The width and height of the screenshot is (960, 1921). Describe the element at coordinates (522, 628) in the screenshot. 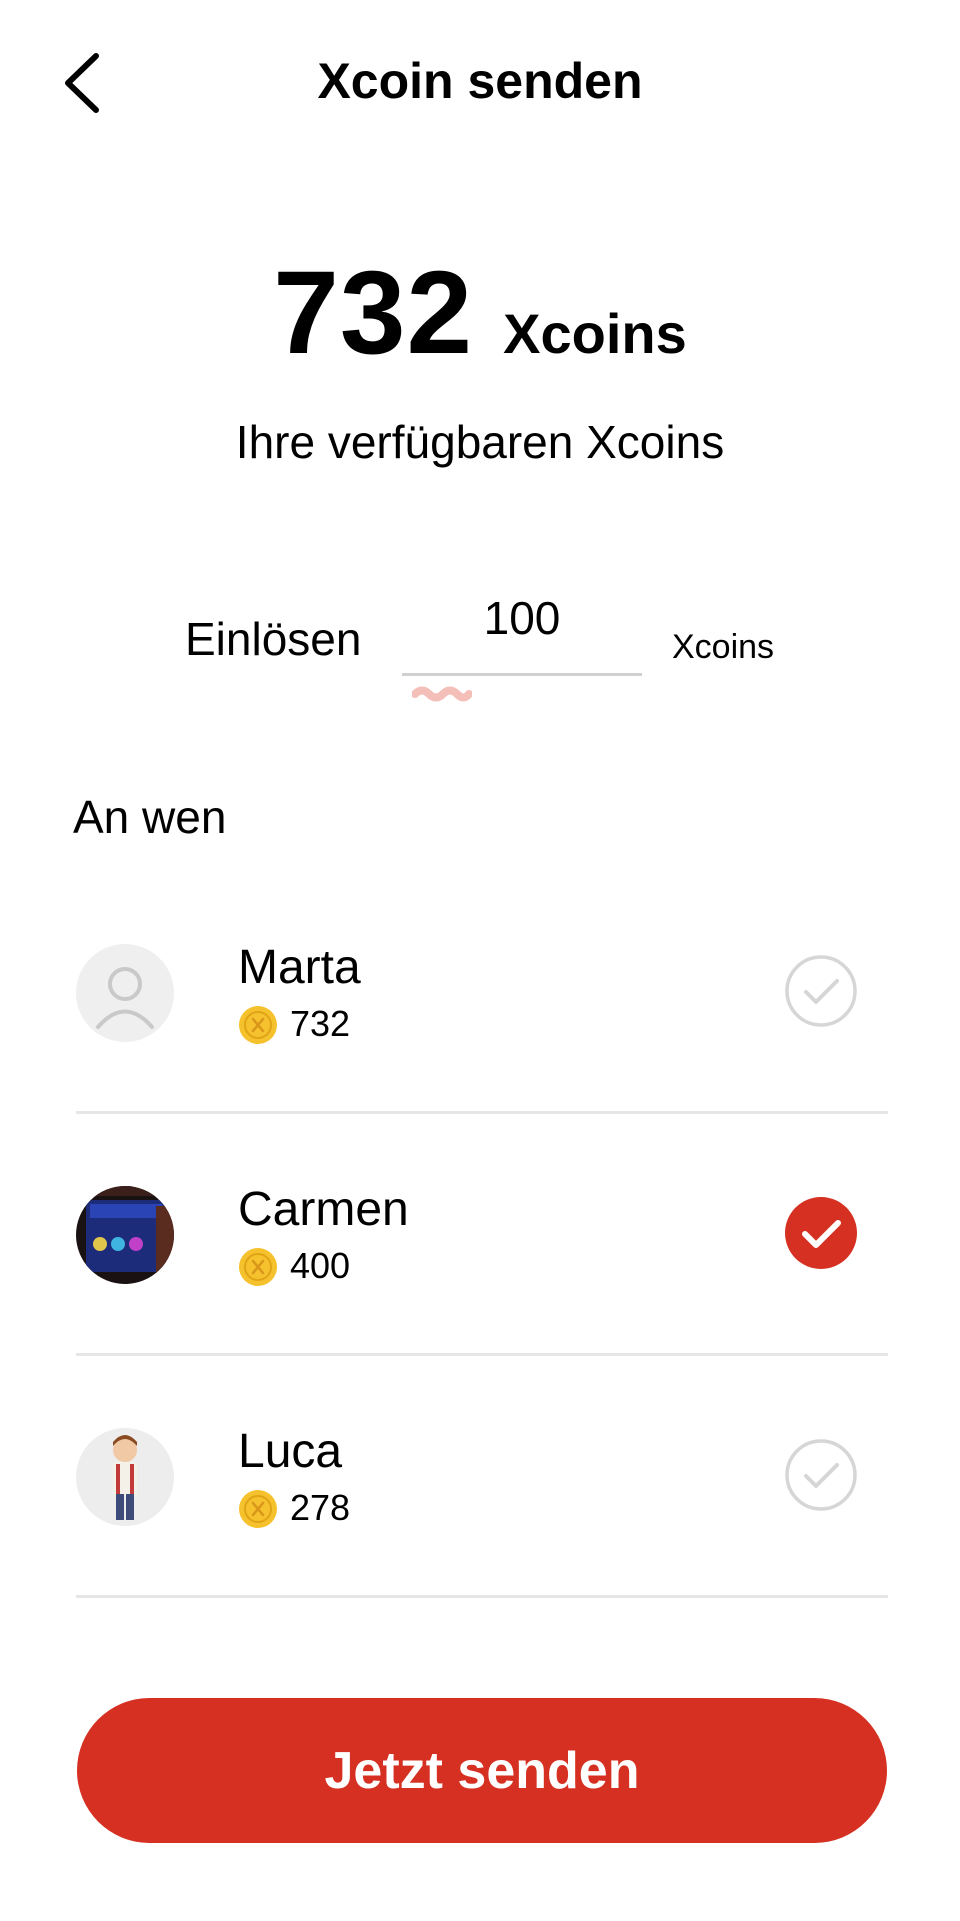

I see `redeem-amount-input` at that location.